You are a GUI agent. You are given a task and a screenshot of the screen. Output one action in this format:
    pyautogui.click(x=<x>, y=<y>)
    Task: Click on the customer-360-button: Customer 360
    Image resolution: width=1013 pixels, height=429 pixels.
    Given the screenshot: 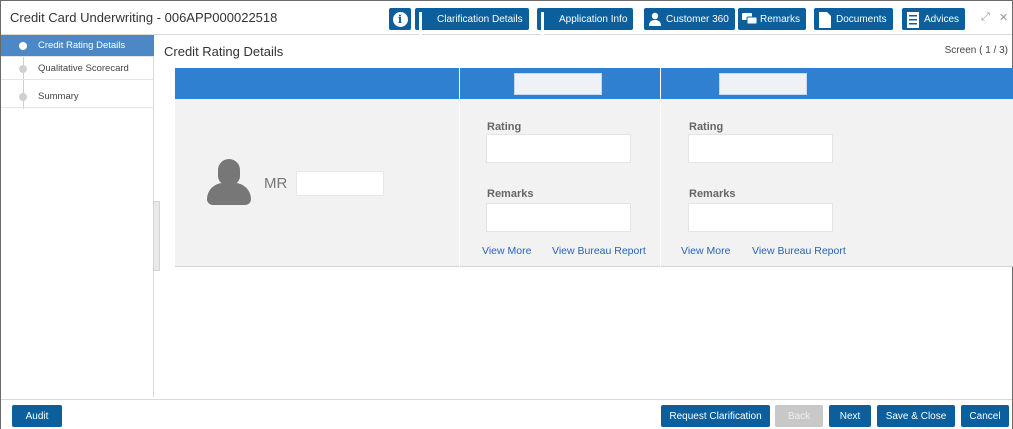 What is the action you would take?
    pyautogui.click(x=689, y=19)
    